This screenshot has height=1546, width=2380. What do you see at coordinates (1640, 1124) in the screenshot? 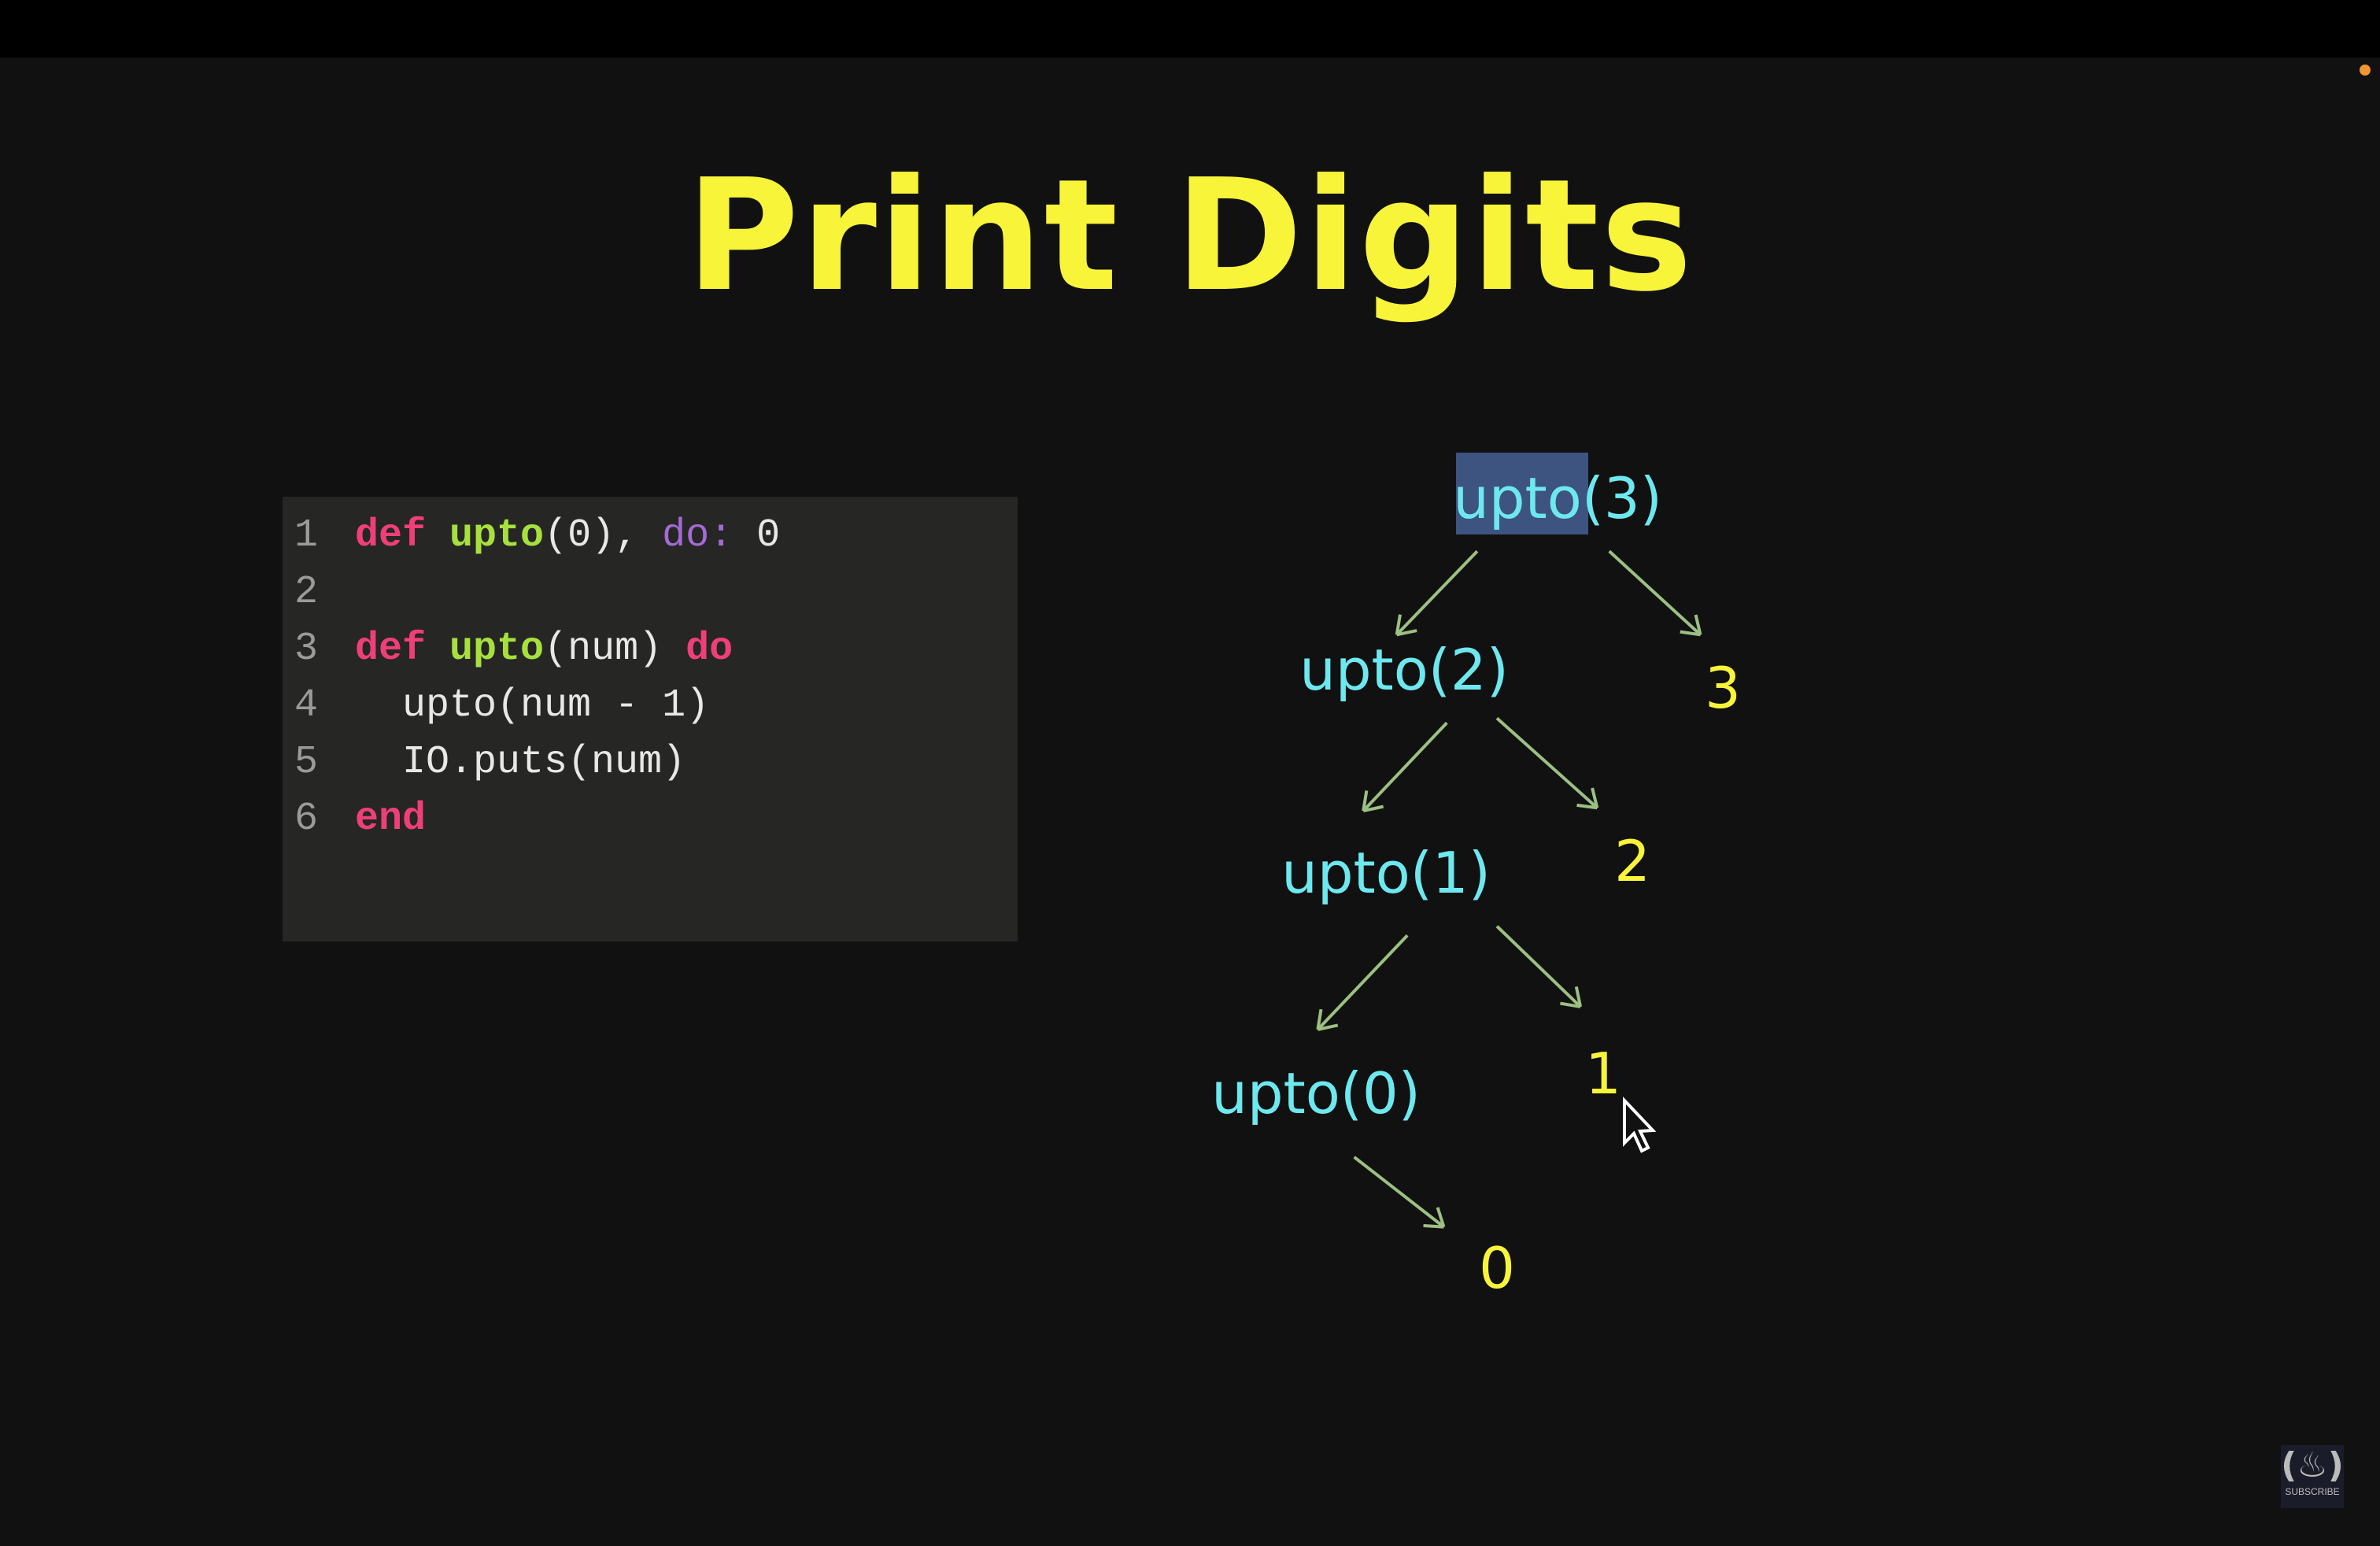
I see `mouse-cursor-icon` at bounding box center [1640, 1124].